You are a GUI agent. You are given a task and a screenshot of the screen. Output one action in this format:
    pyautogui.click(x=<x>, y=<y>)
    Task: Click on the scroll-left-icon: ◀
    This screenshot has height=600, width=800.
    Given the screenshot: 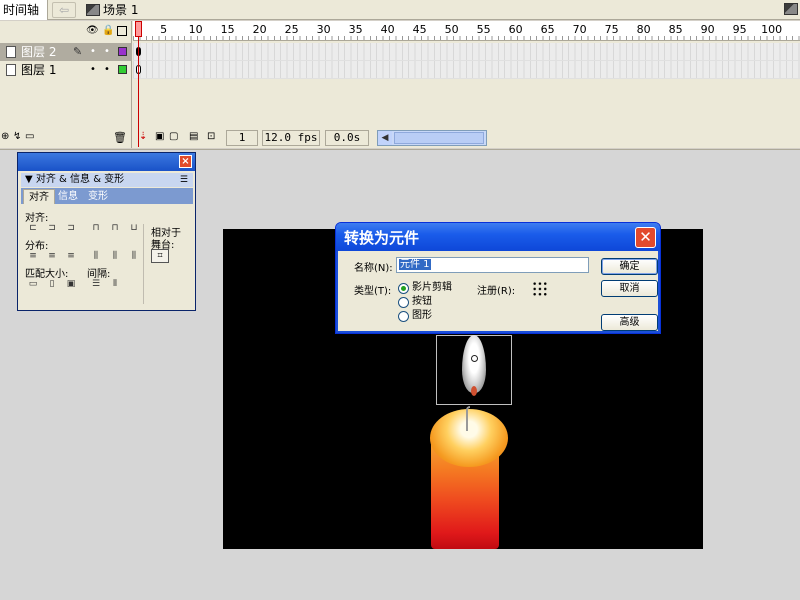 What is the action you would take?
    pyautogui.click(x=385, y=138)
    